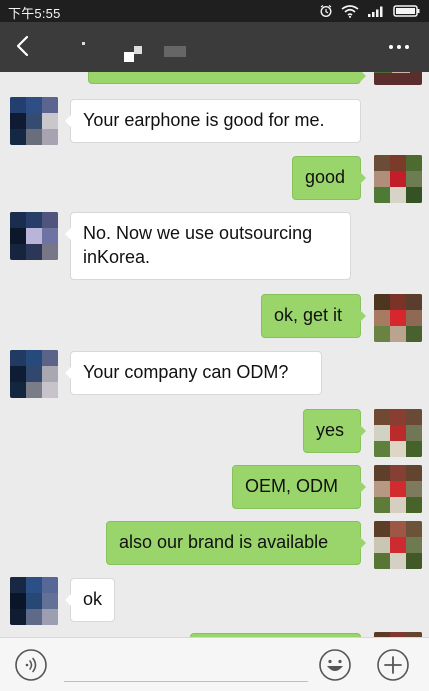 This screenshot has height=691, width=429. I want to click on message-bubble-incoming: Your earphone is good for me., so click(213, 121).